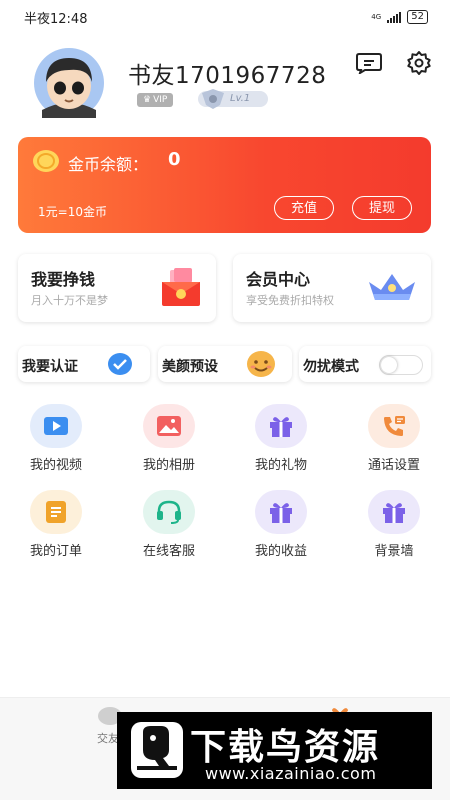 Image resolution: width=450 pixels, height=800 pixels. What do you see at coordinates (376, 16) in the screenshot?
I see `network-label: 4G` at bounding box center [376, 16].